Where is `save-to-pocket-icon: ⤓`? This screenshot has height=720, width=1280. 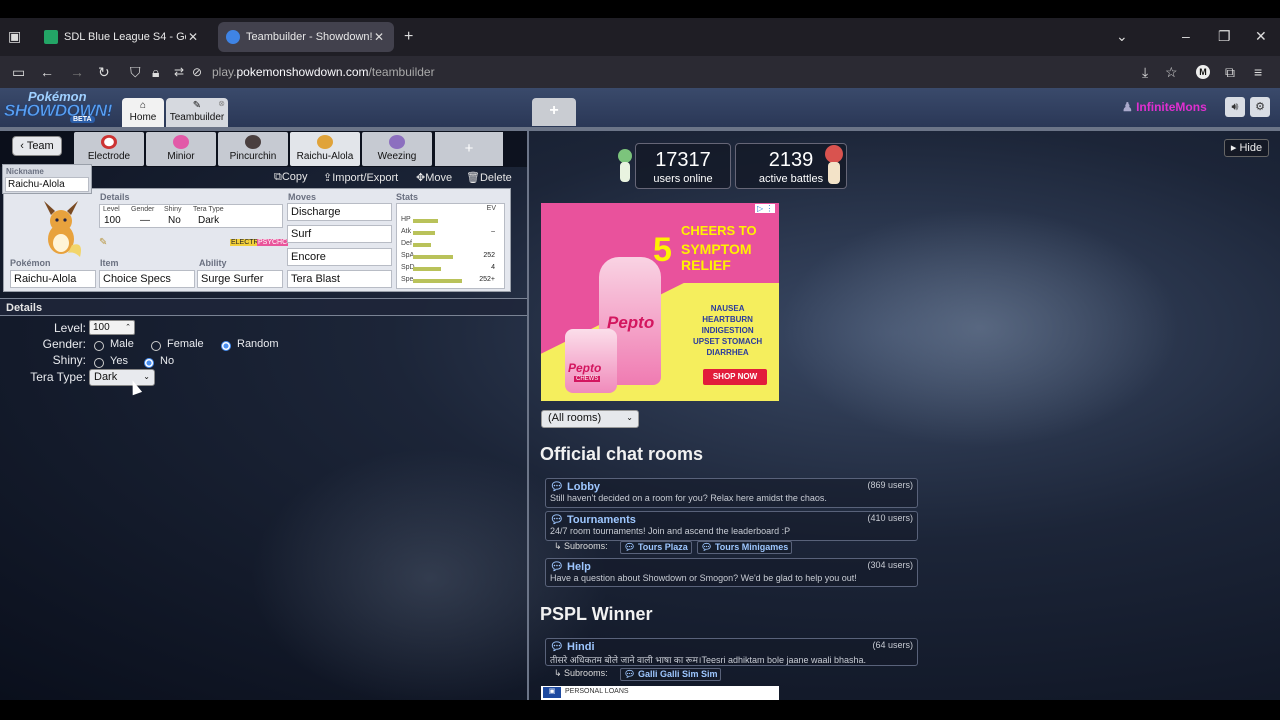
save-to-pocket-icon: ⤓ is located at coordinates (1145, 72).